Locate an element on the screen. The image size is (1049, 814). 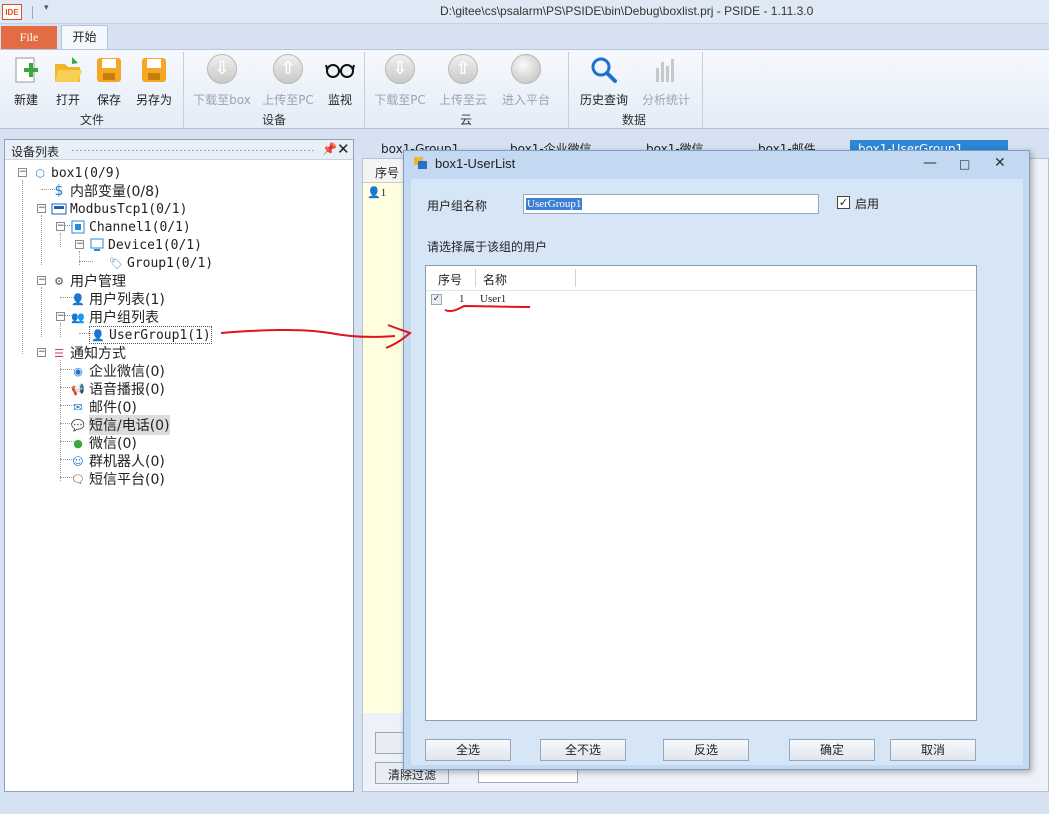
save-button: 保存 is located at coordinates (109, 81).